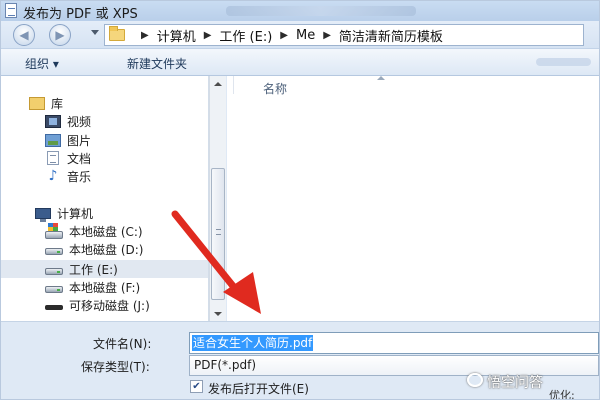  What do you see at coordinates (275, 88) in the screenshot?
I see `column-header-name: 名称` at bounding box center [275, 88].